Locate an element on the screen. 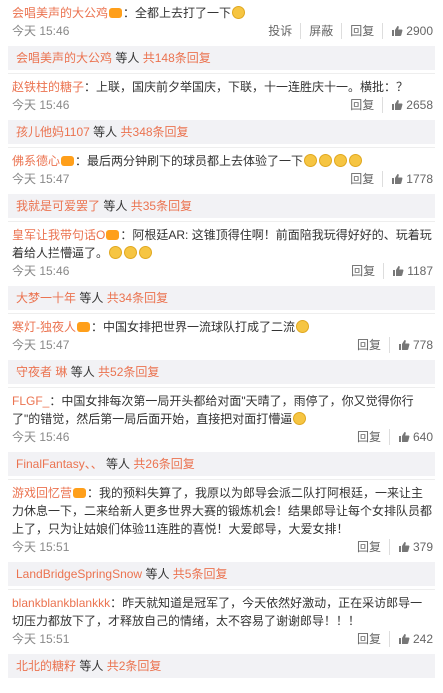 The height and width of the screenshot is (693, 443). like-button: 2900 is located at coordinates (407, 31).